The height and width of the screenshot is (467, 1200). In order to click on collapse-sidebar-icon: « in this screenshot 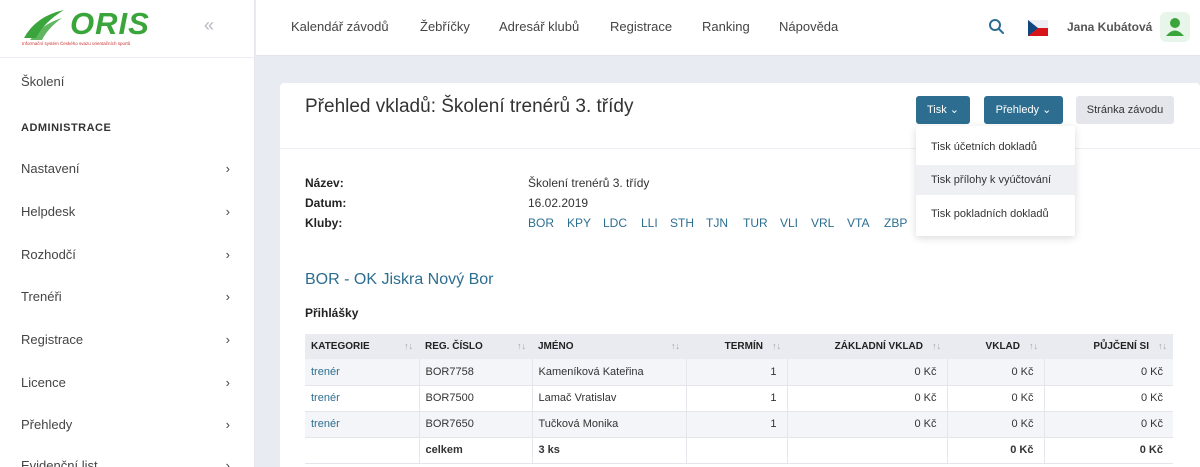, I will do `click(209, 25)`.